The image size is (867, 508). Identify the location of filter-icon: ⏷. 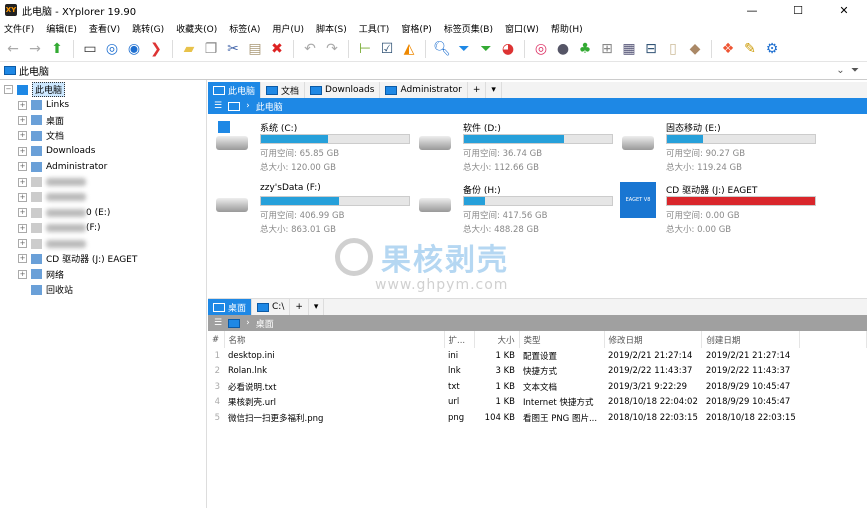
(464, 49).